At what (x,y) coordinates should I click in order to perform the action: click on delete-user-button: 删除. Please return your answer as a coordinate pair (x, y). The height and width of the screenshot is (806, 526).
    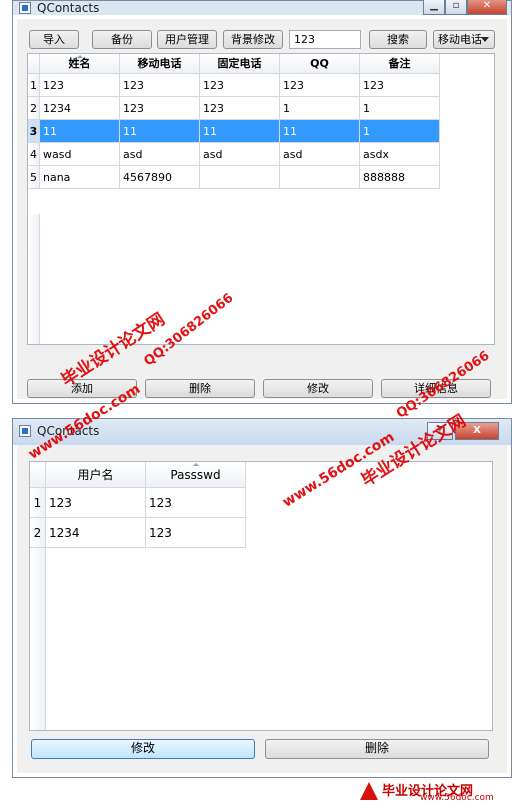
    Looking at the image, I should click on (377, 749).